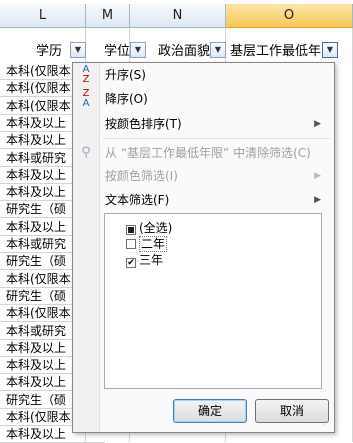  What do you see at coordinates (86, 98) in the screenshot?
I see `sort-descending-icon: ZA` at bounding box center [86, 98].